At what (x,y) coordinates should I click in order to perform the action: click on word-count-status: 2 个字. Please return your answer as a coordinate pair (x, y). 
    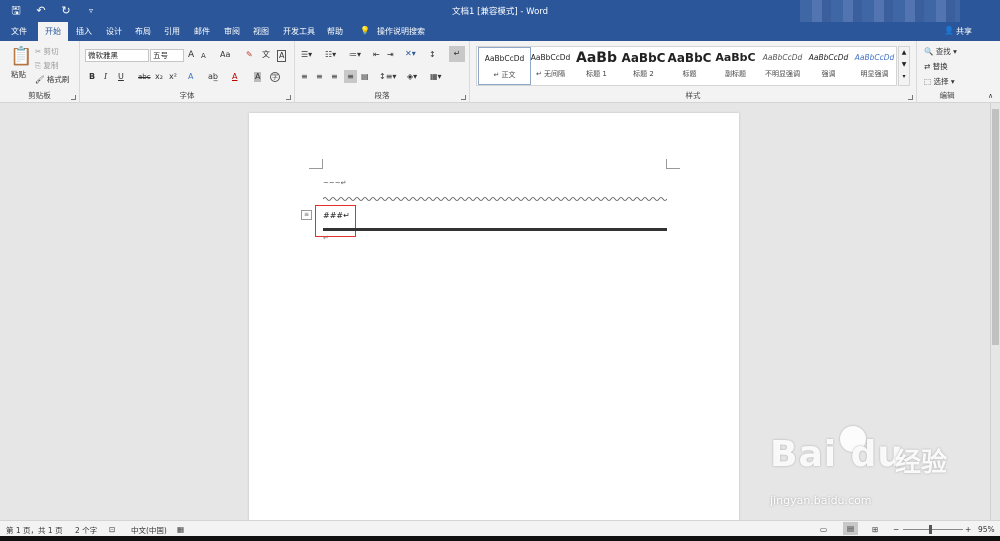
    Looking at the image, I should click on (86, 530).